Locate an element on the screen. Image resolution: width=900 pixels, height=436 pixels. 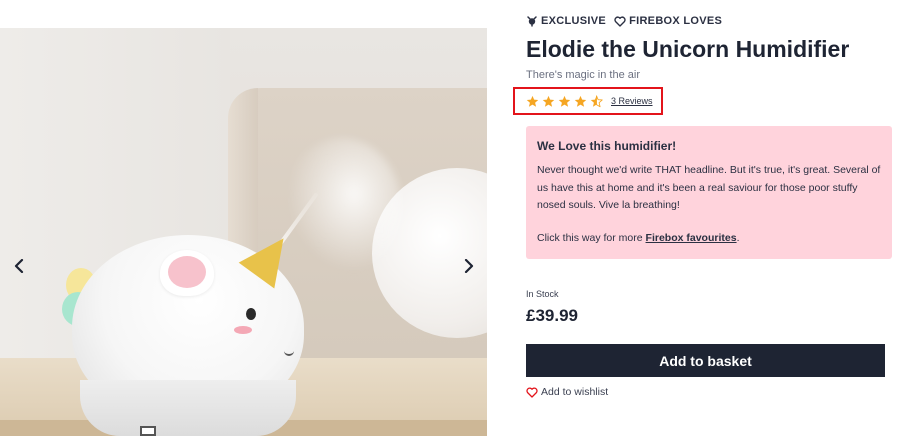
badge-firebox-loves: FIREBOX LOVES is located at coordinates (668, 21).